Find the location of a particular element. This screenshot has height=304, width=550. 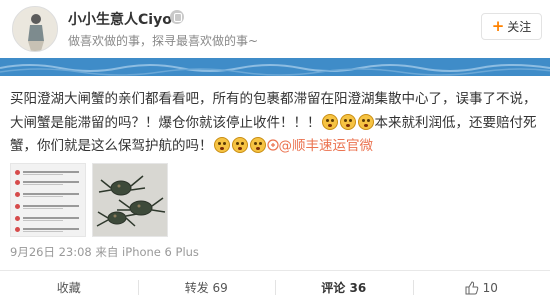

link-icon is located at coordinates (272, 145).